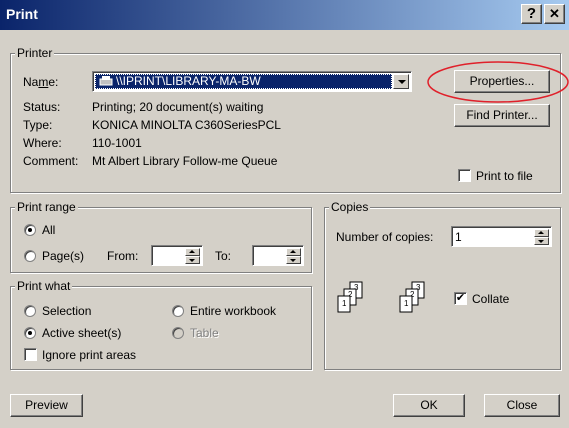  I want to click on print-range-pages-label: Page(s), so click(63, 256).